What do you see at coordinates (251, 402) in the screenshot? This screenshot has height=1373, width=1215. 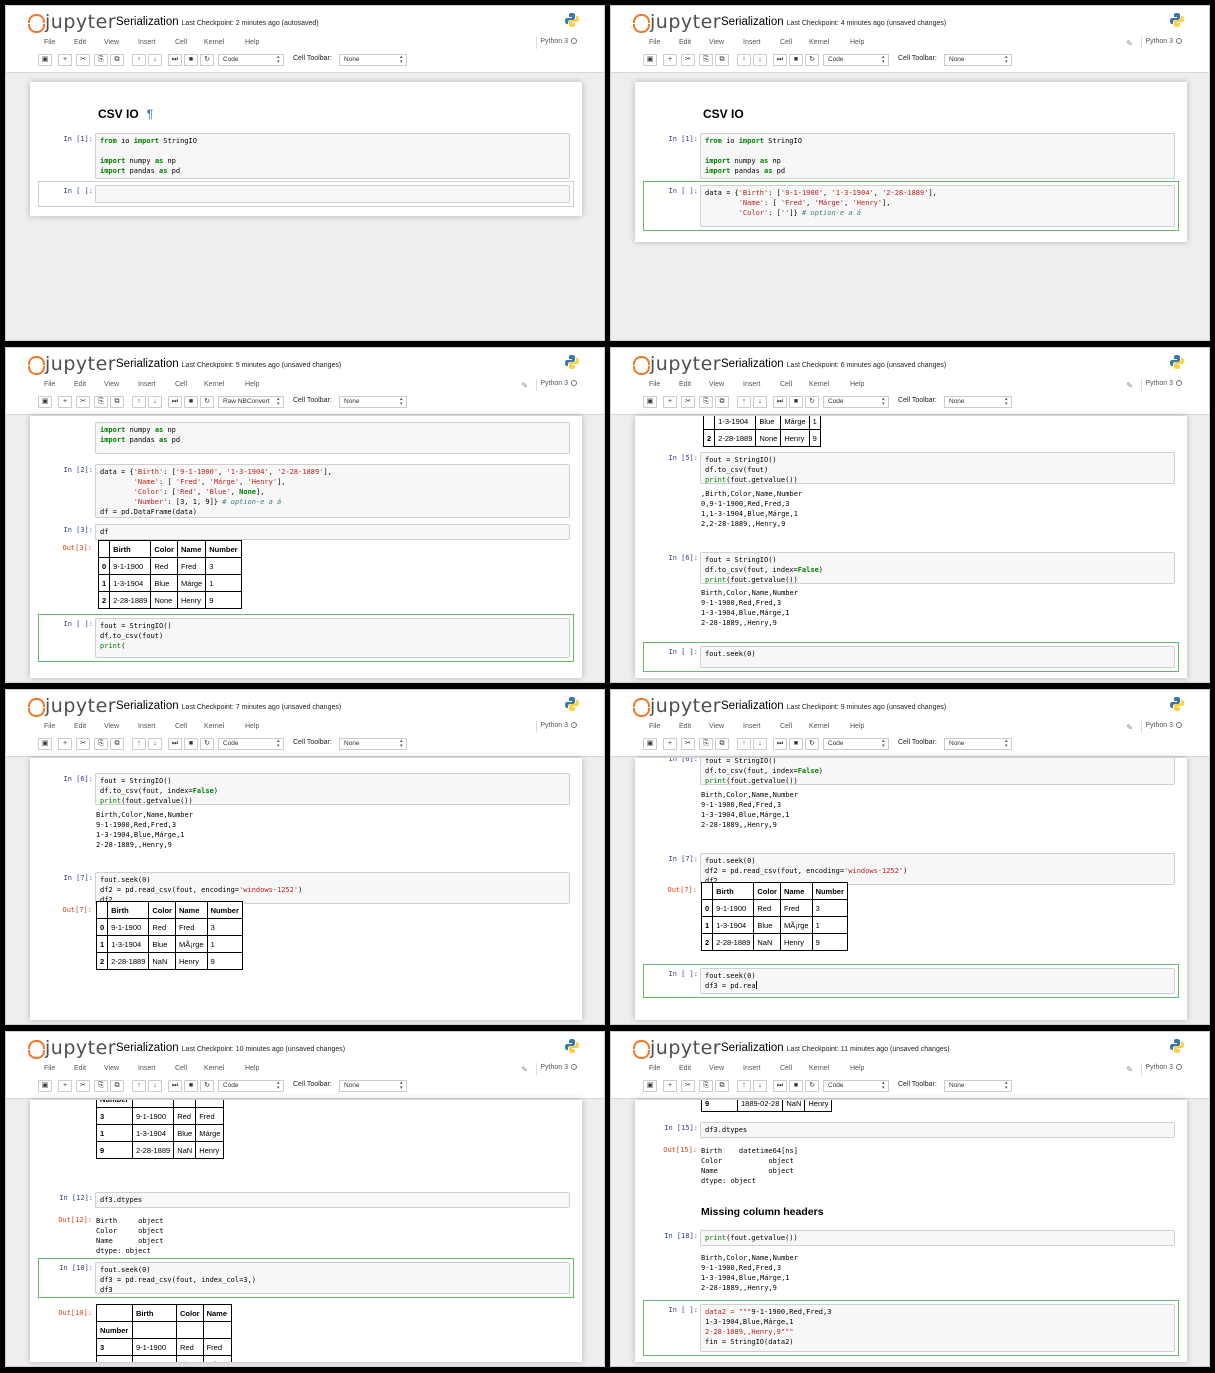 I see `cell-type-select: Raw NBConvert` at bounding box center [251, 402].